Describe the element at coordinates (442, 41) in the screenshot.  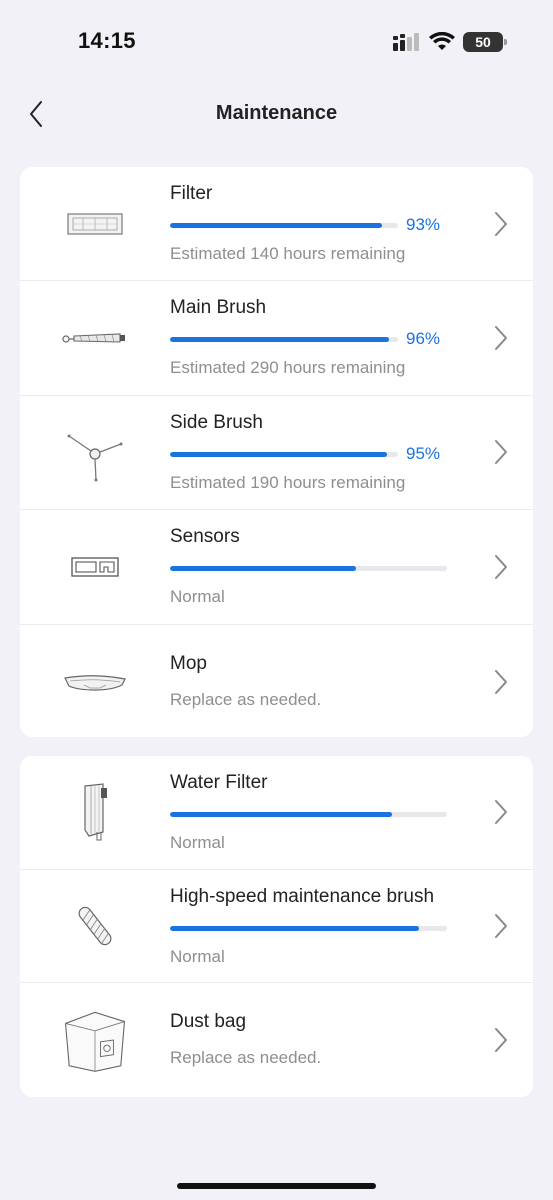
I see `wifi-icon` at that location.